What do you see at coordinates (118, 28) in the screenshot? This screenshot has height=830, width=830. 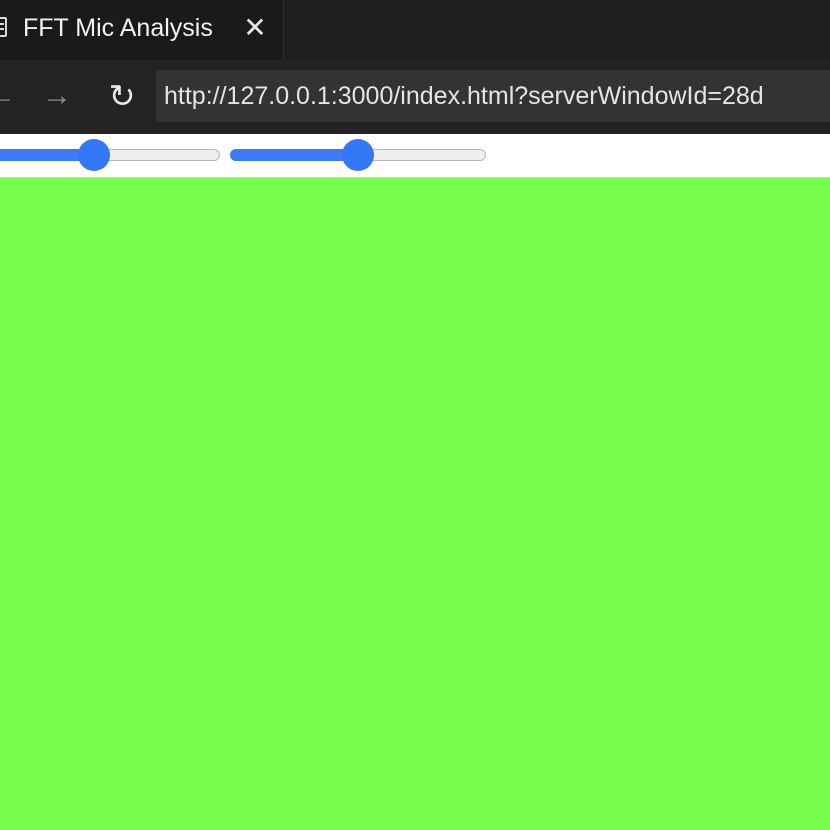 I see `tab-title: FFT Mic Analysis` at bounding box center [118, 28].